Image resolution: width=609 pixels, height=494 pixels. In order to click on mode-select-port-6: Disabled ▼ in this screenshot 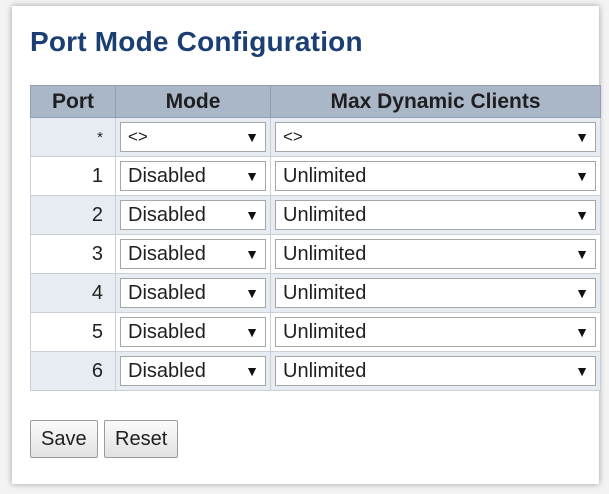, I will do `click(193, 371)`.